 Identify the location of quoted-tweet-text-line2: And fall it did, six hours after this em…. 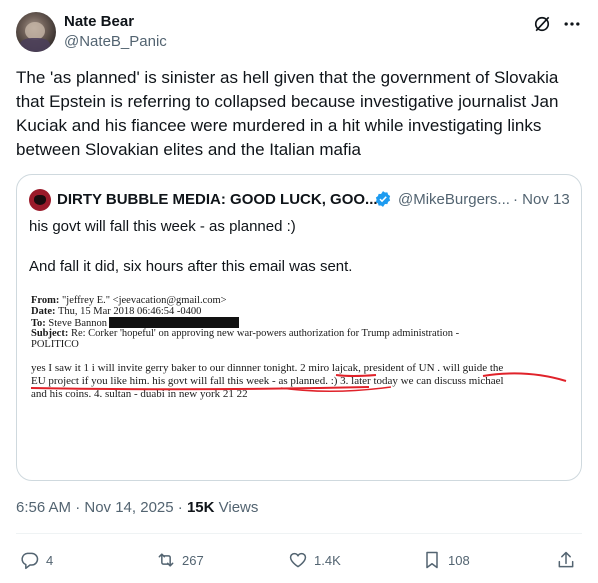
(191, 266).